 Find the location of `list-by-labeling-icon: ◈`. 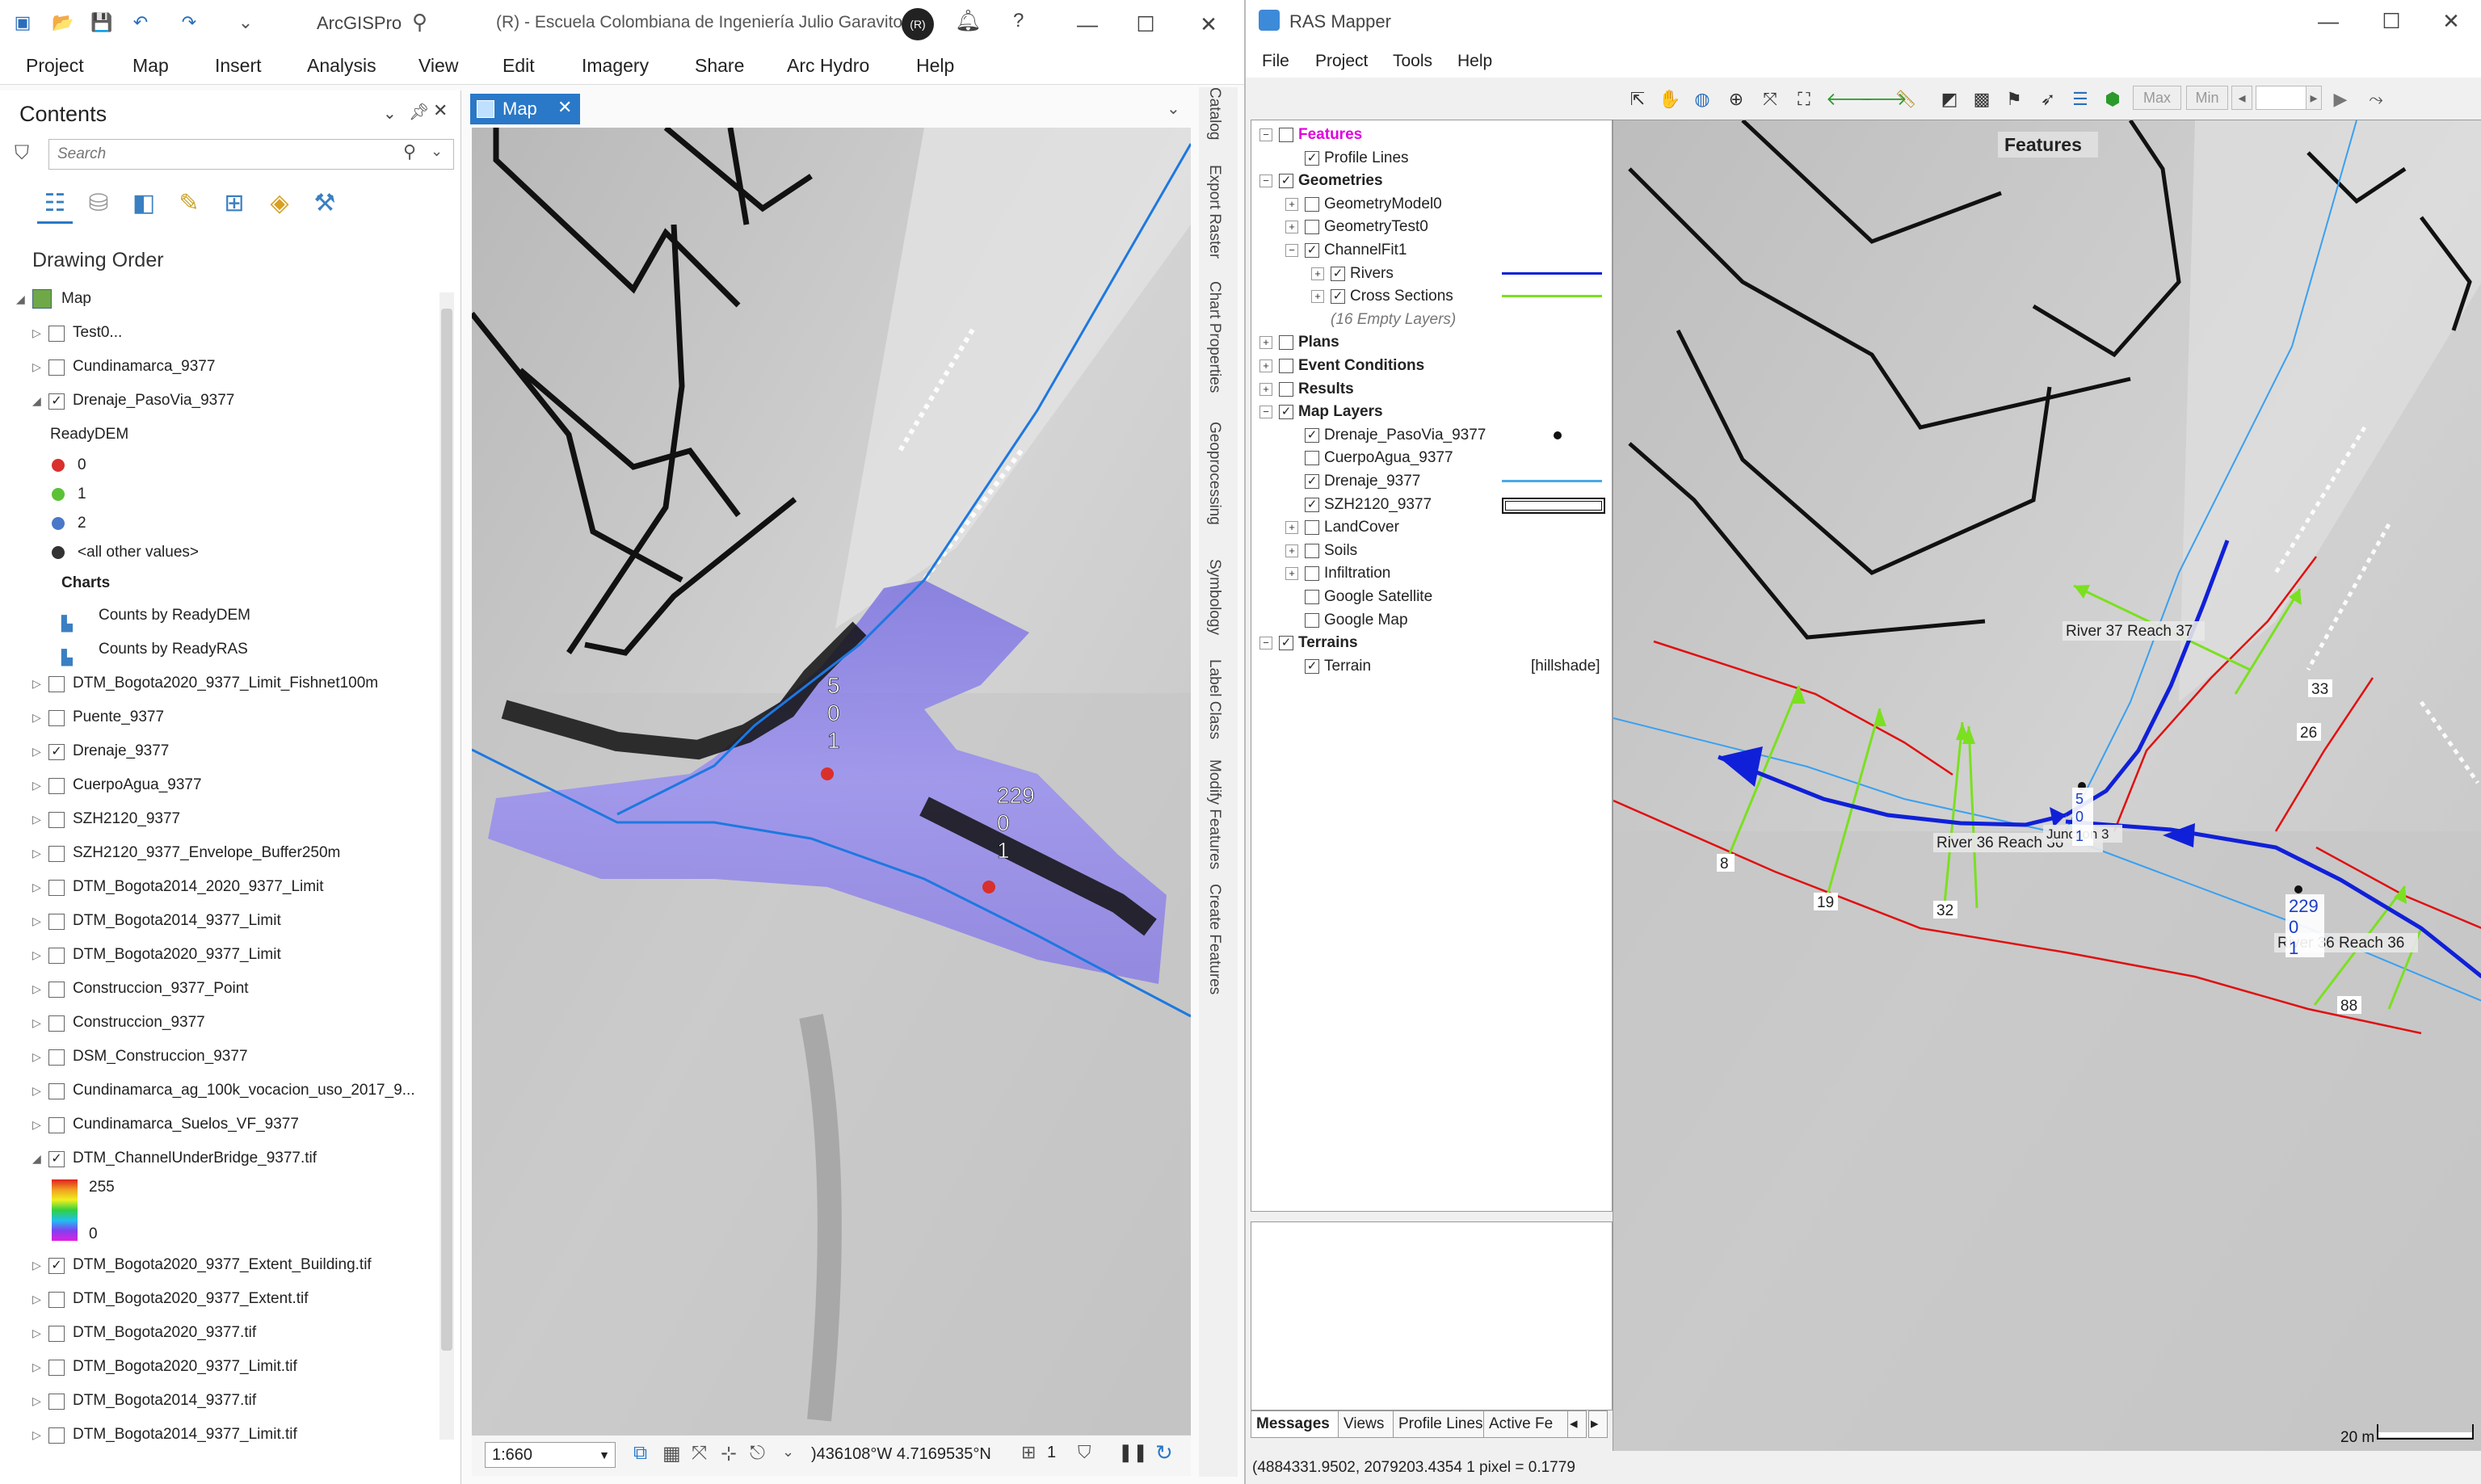

list-by-labeling-icon: ◈ is located at coordinates (279, 203).